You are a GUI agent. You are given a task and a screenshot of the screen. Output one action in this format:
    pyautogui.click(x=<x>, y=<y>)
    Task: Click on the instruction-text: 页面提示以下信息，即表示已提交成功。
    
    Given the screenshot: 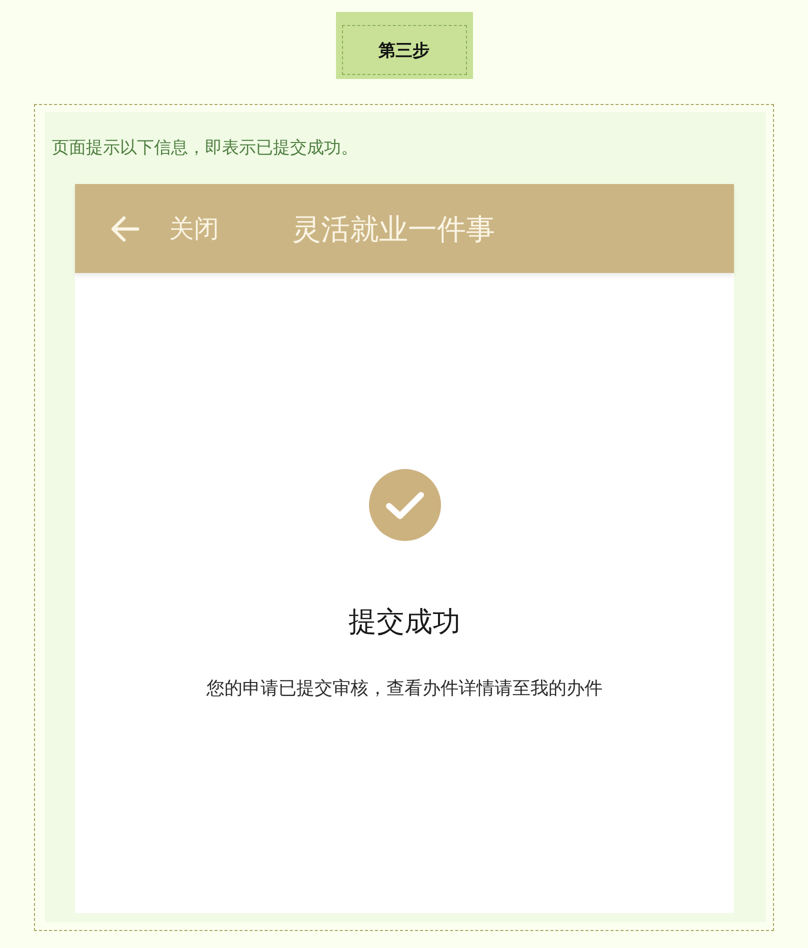 What is the action you would take?
    pyautogui.click(x=205, y=148)
    